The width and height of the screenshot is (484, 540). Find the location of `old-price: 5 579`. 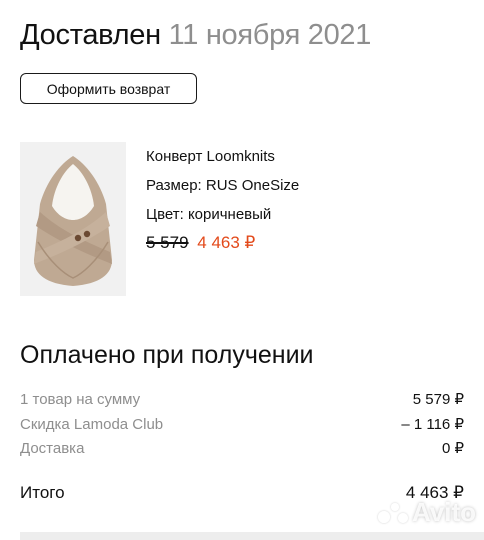

old-price: 5 579 is located at coordinates (167, 242).